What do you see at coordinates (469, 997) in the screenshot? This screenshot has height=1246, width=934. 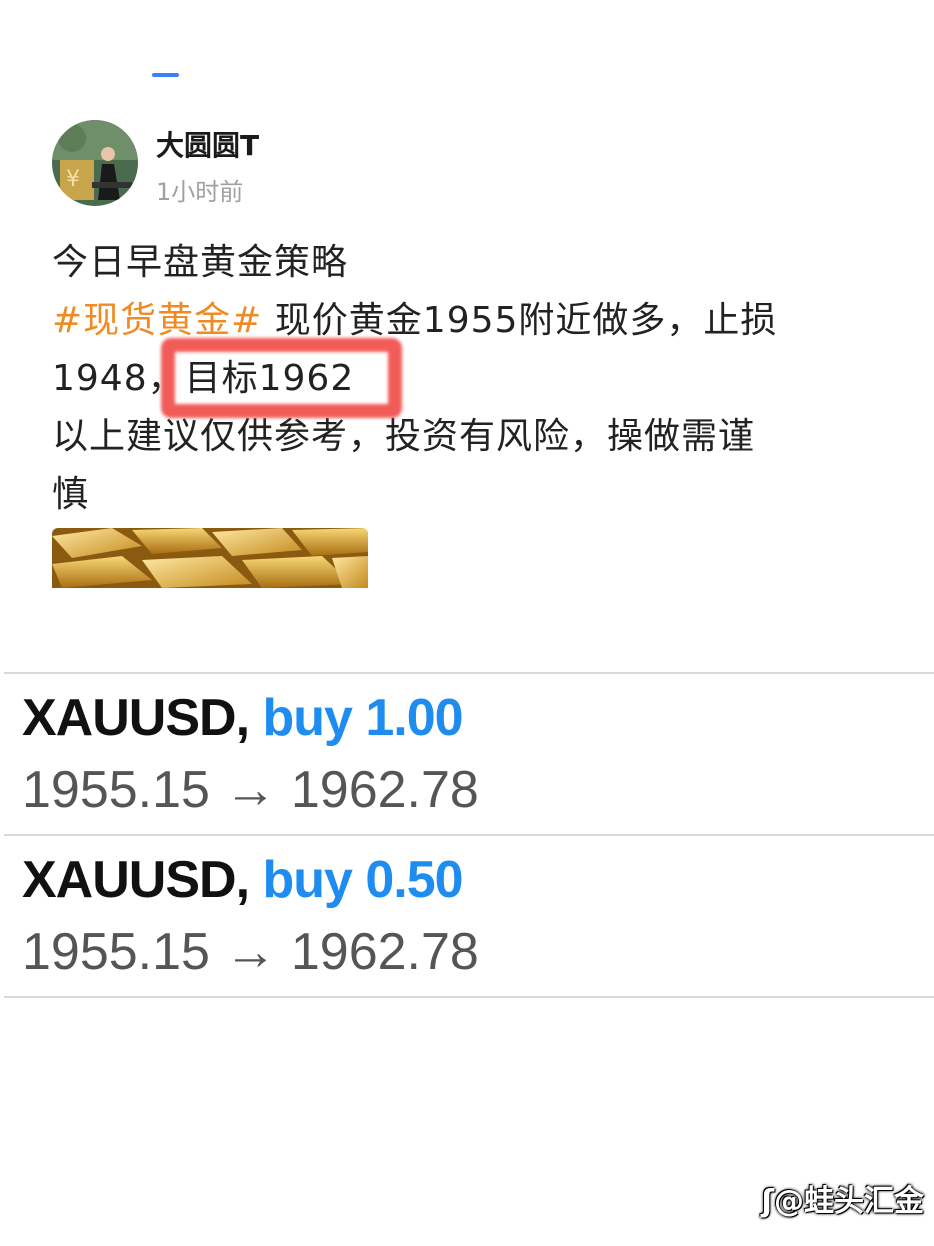 I see `divider` at bounding box center [469, 997].